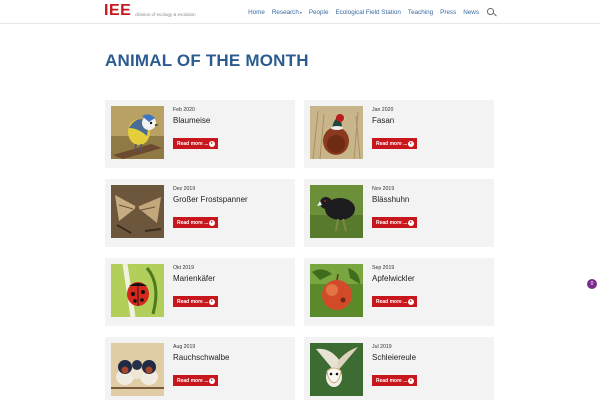 This screenshot has height=400, width=600. I want to click on nav-research: Research▾, so click(287, 12).